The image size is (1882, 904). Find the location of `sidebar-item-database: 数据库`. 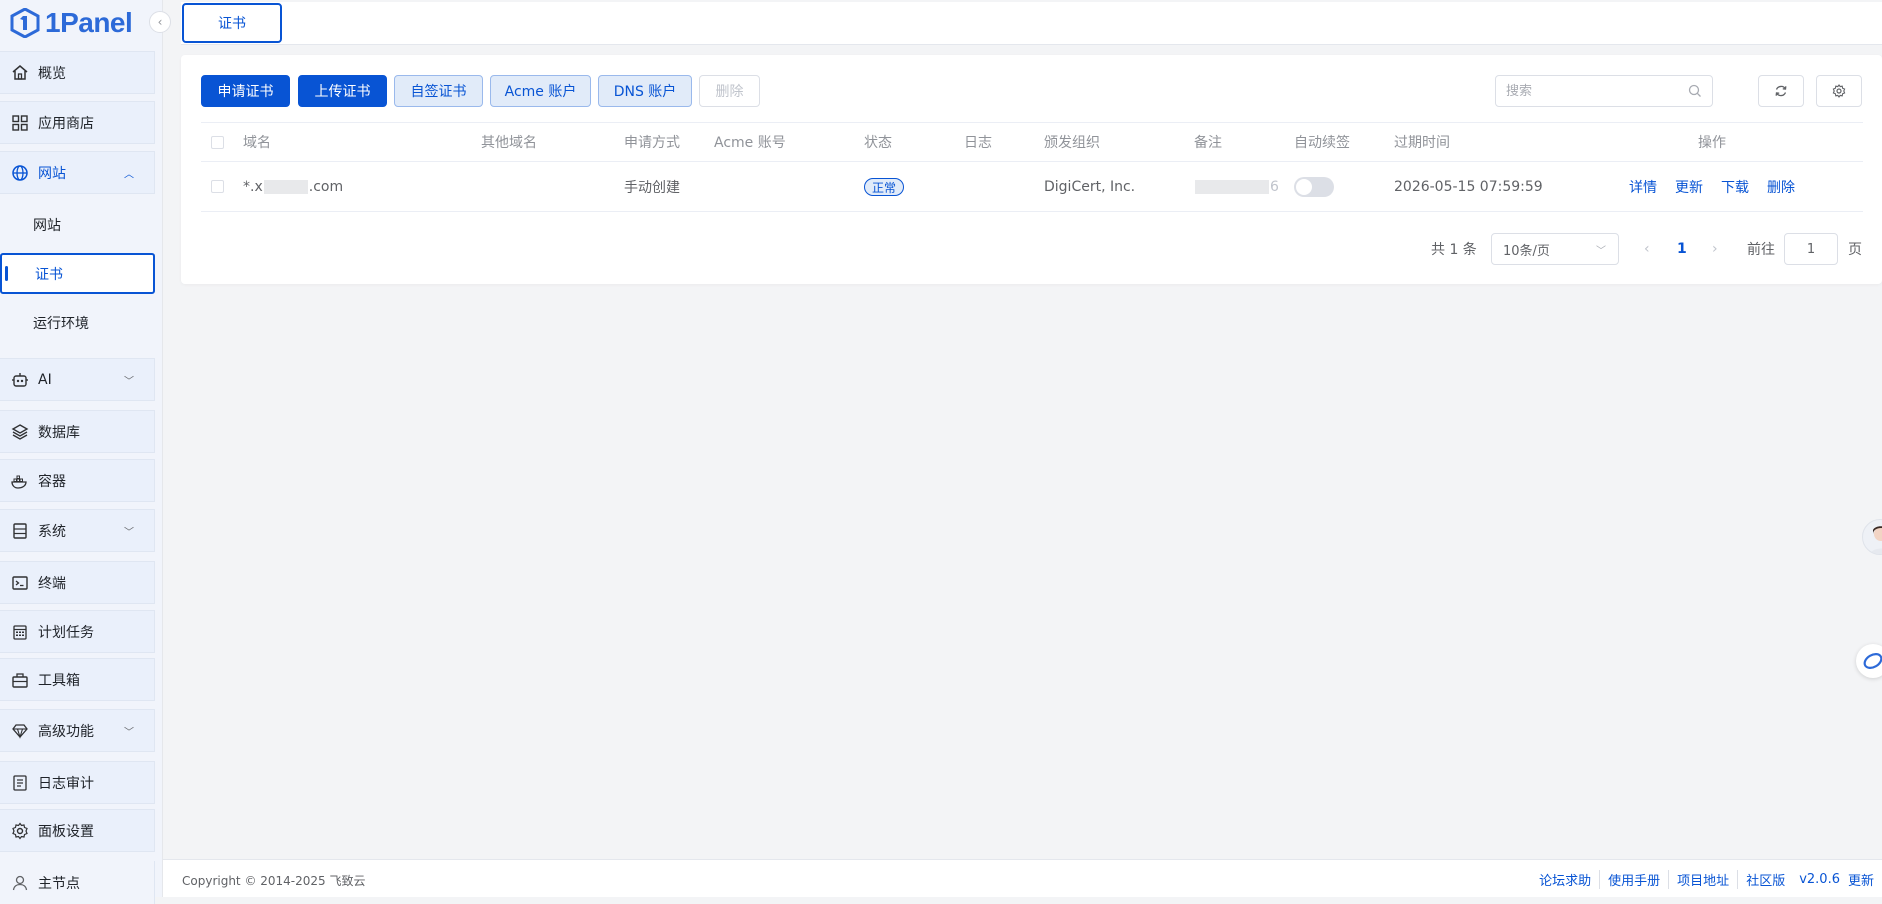

sidebar-item-database: 数据库 is located at coordinates (77, 431).